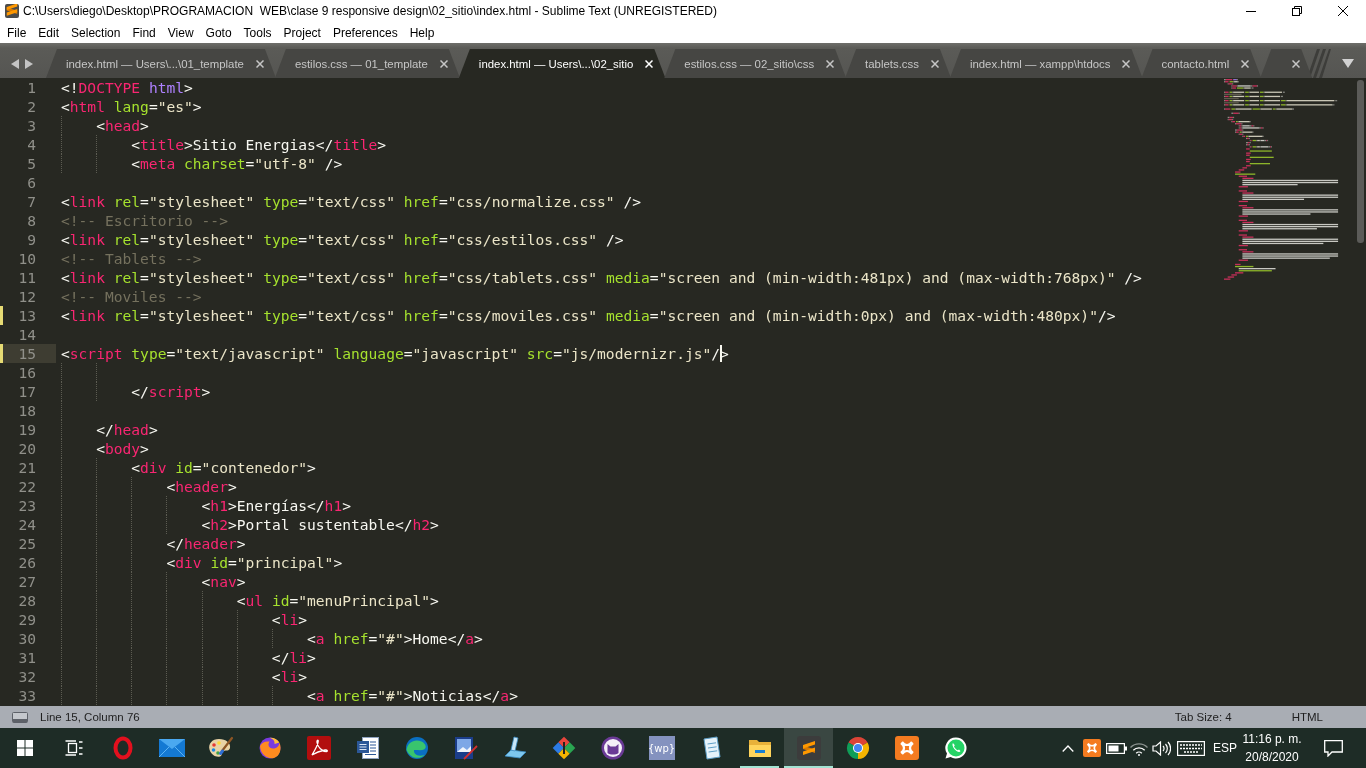  Describe the element at coordinates (27, 315) in the screenshot. I see `line-number: 13` at that location.